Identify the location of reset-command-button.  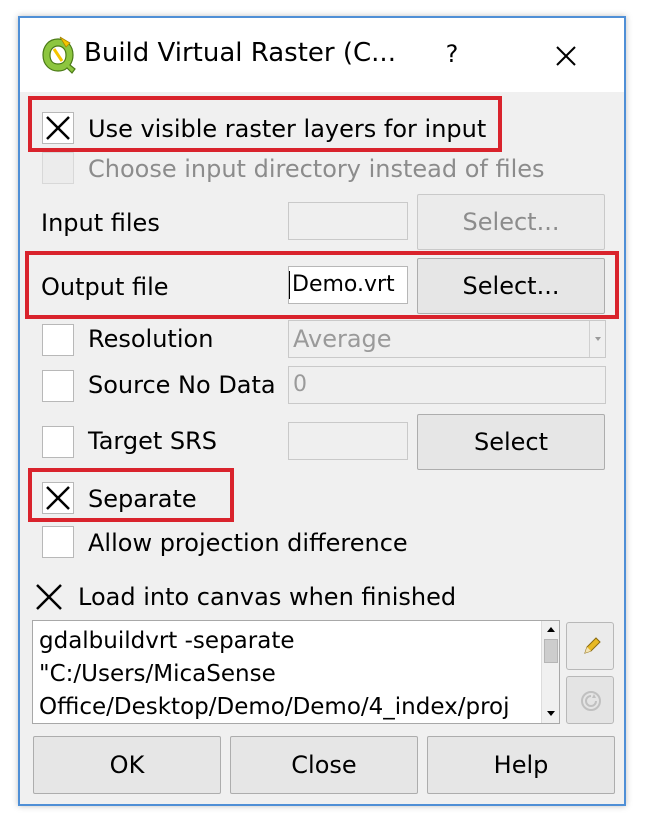
(590, 700).